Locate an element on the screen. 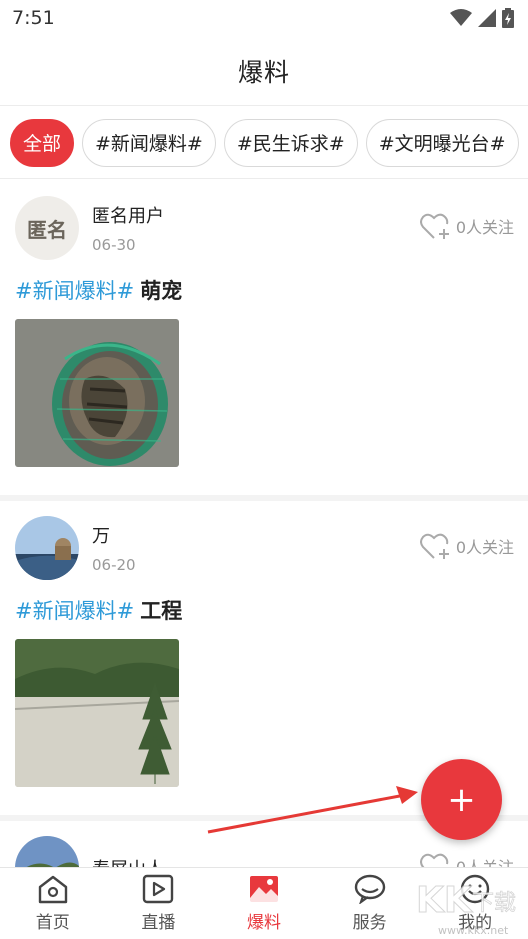 The height and width of the screenshot is (939, 528). image-icon is located at coordinates (263, 889).